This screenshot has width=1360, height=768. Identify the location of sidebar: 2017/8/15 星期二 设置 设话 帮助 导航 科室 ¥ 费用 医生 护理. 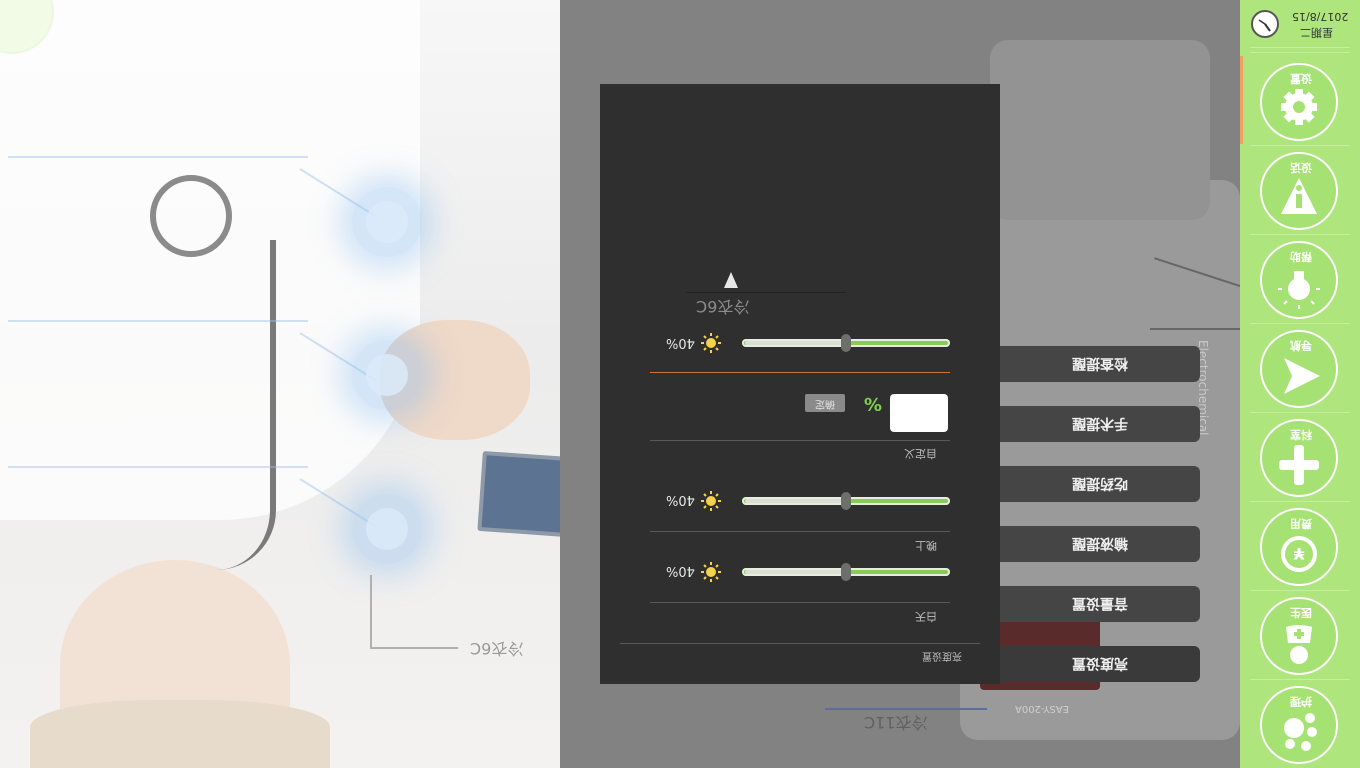
(1300, 384).